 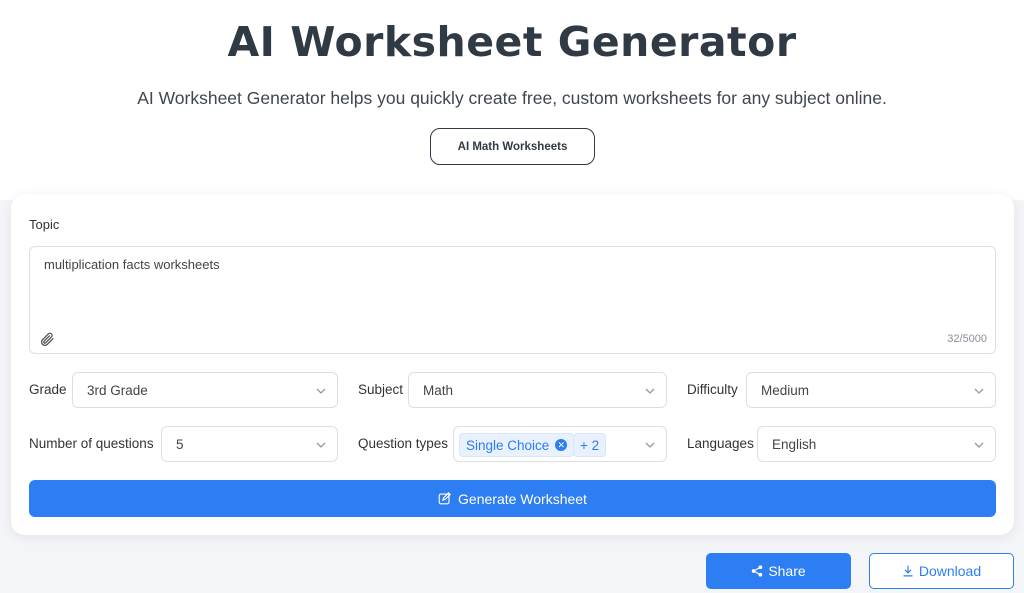 What do you see at coordinates (757, 571) in the screenshot?
I see `share-icon` at bounding box center [757, 571].